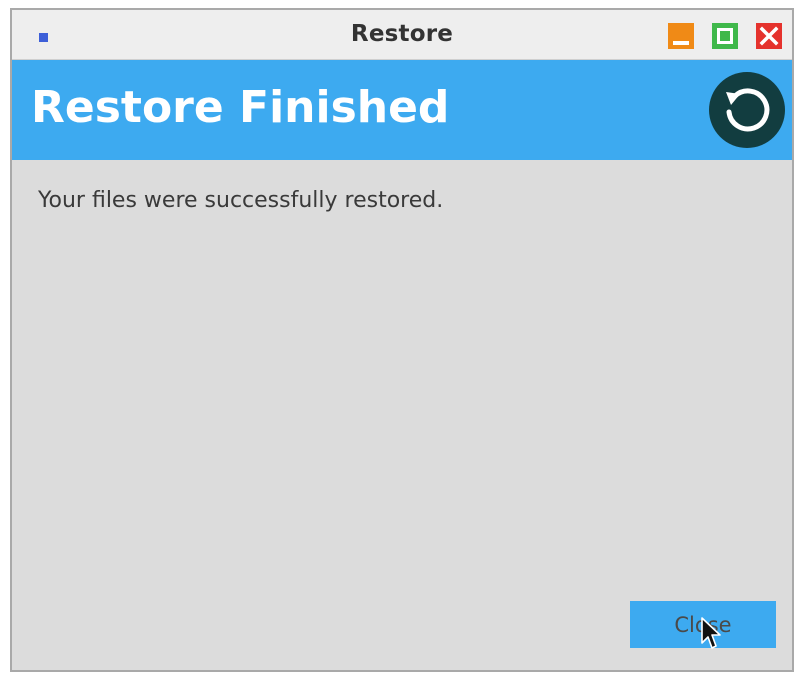  Describe the element at coordinates (402, 35) in the screenshot. I see `title-bar: Restore` at that location.